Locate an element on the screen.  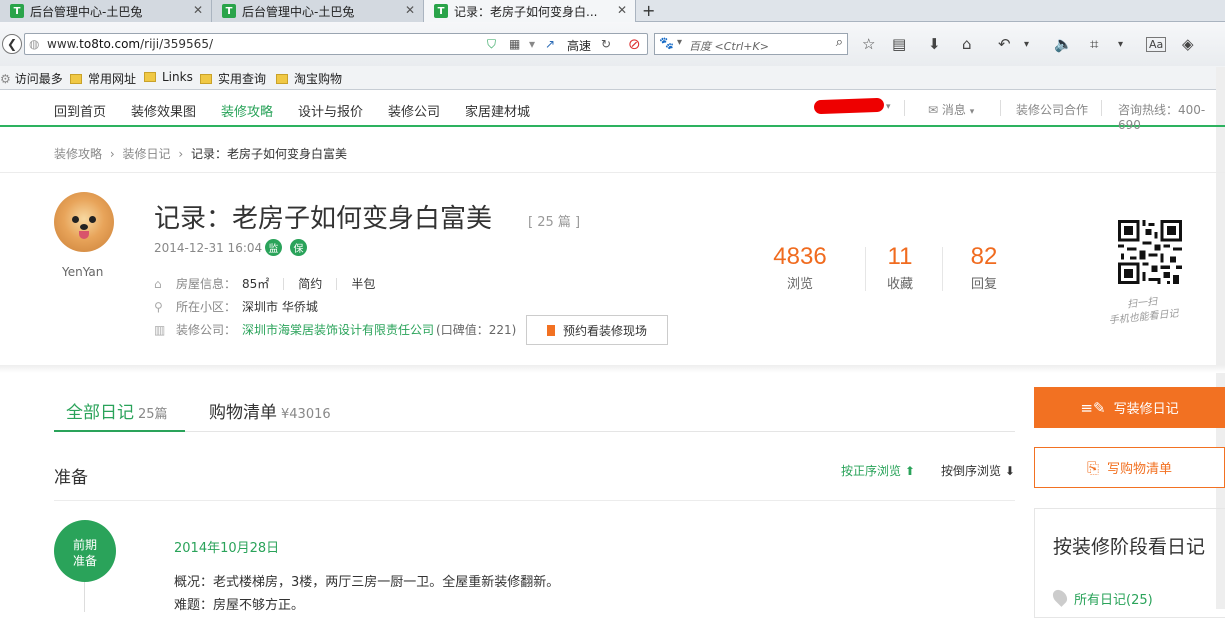
write-shopping-list-button: ⎘ 写购物清单 is located at coordinates (1129, 467).